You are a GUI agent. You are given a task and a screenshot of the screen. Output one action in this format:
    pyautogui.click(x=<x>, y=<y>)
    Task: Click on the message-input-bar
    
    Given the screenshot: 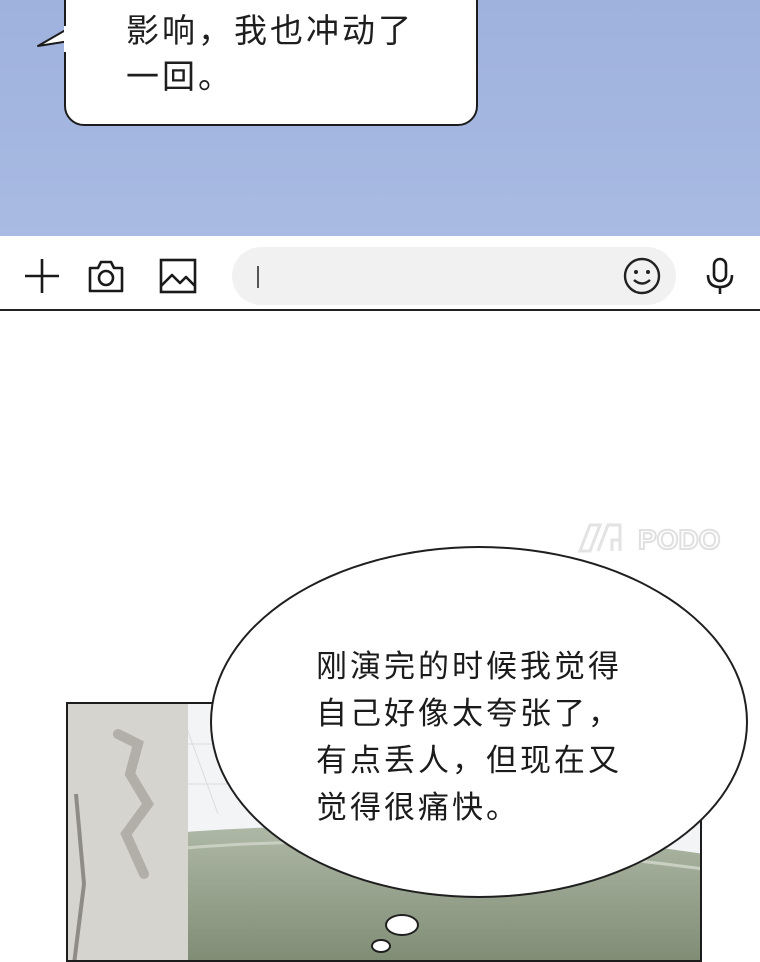 What is the action you would take?
    pyautogui.click(x=380, y=273)
    